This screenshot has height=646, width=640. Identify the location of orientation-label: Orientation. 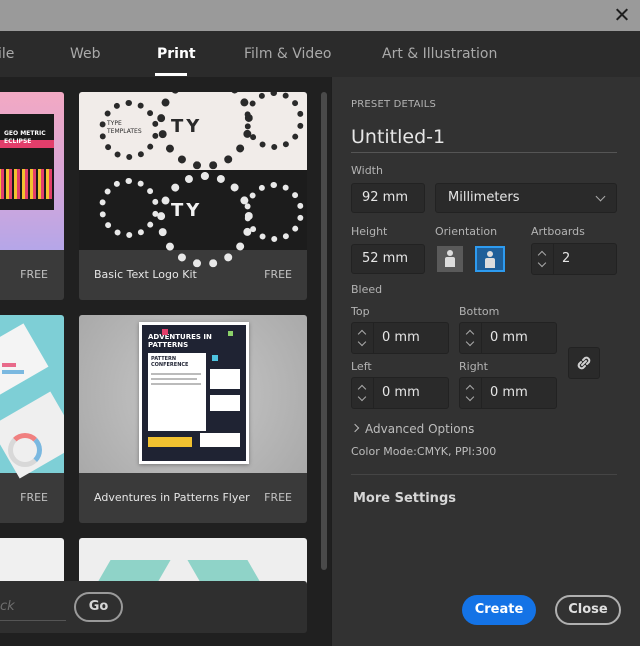
(466, 231).